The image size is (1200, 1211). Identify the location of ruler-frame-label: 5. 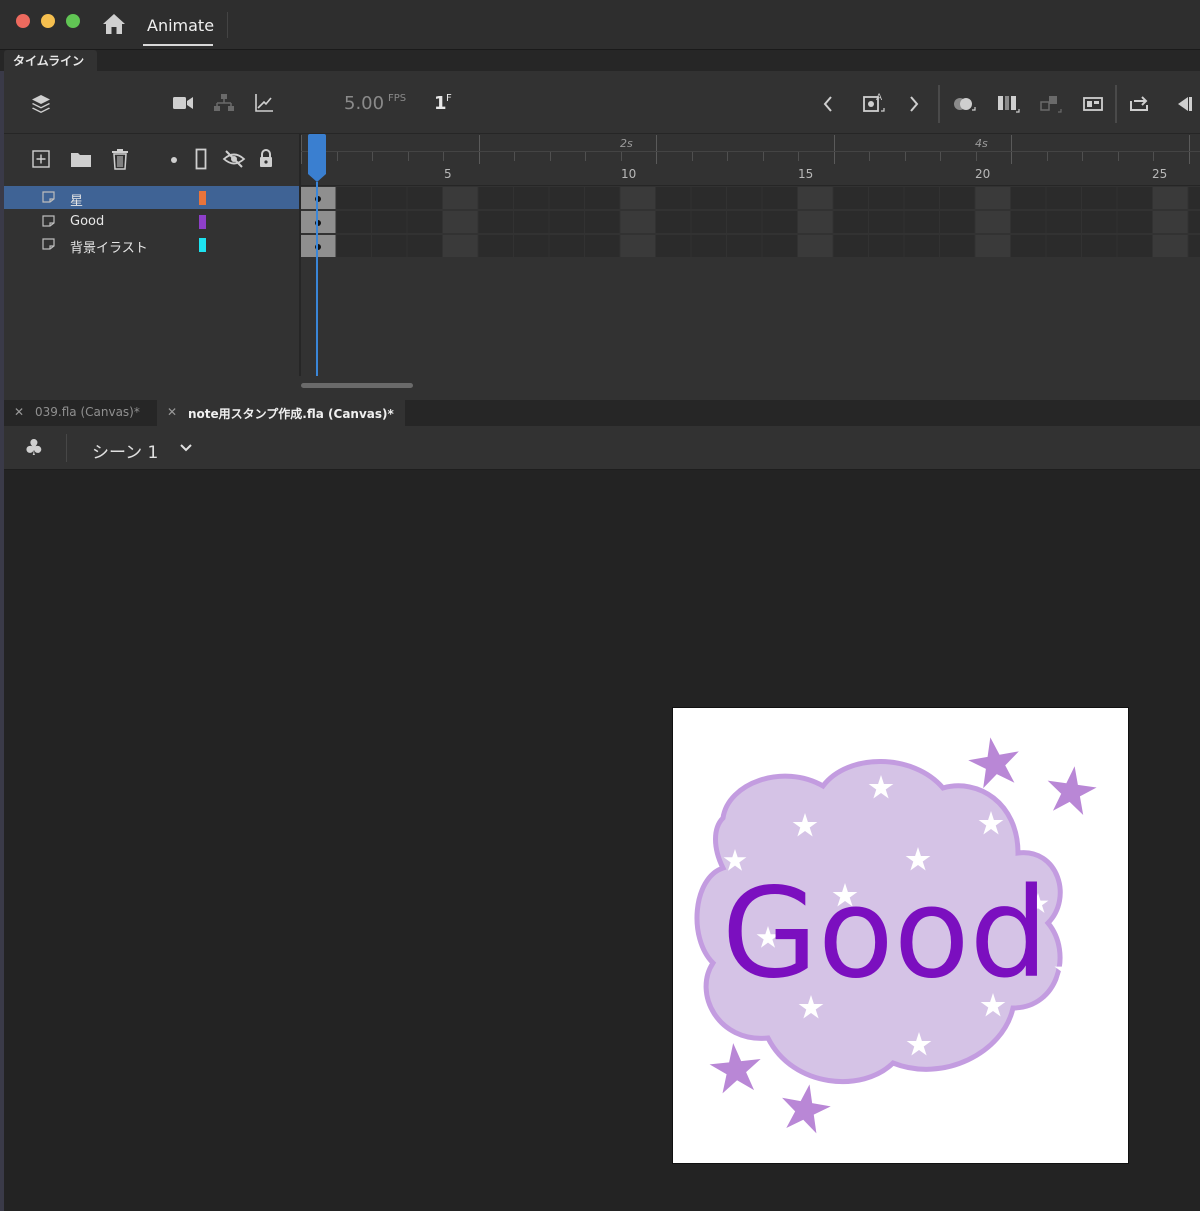
(448, 174).